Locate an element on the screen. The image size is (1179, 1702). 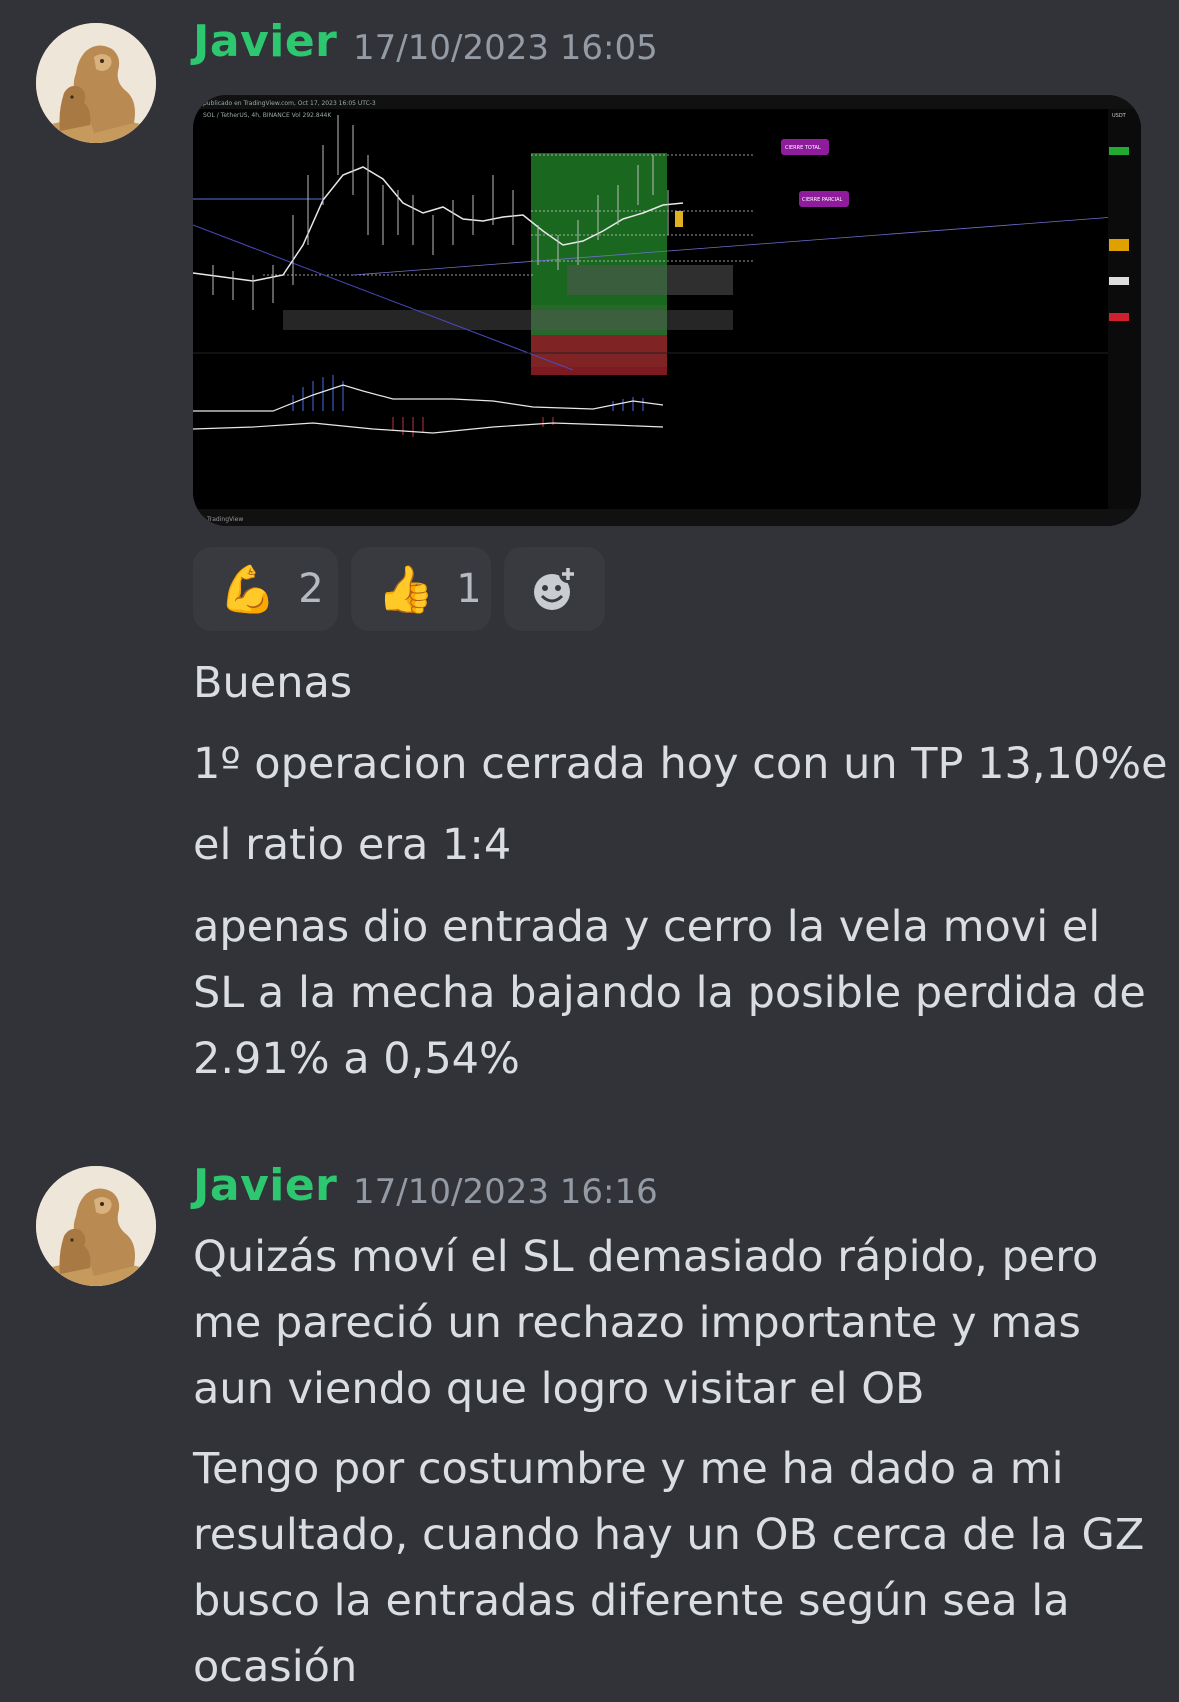
message-text-line: el ratio era 1:4 is located at coordinates (352, 845).